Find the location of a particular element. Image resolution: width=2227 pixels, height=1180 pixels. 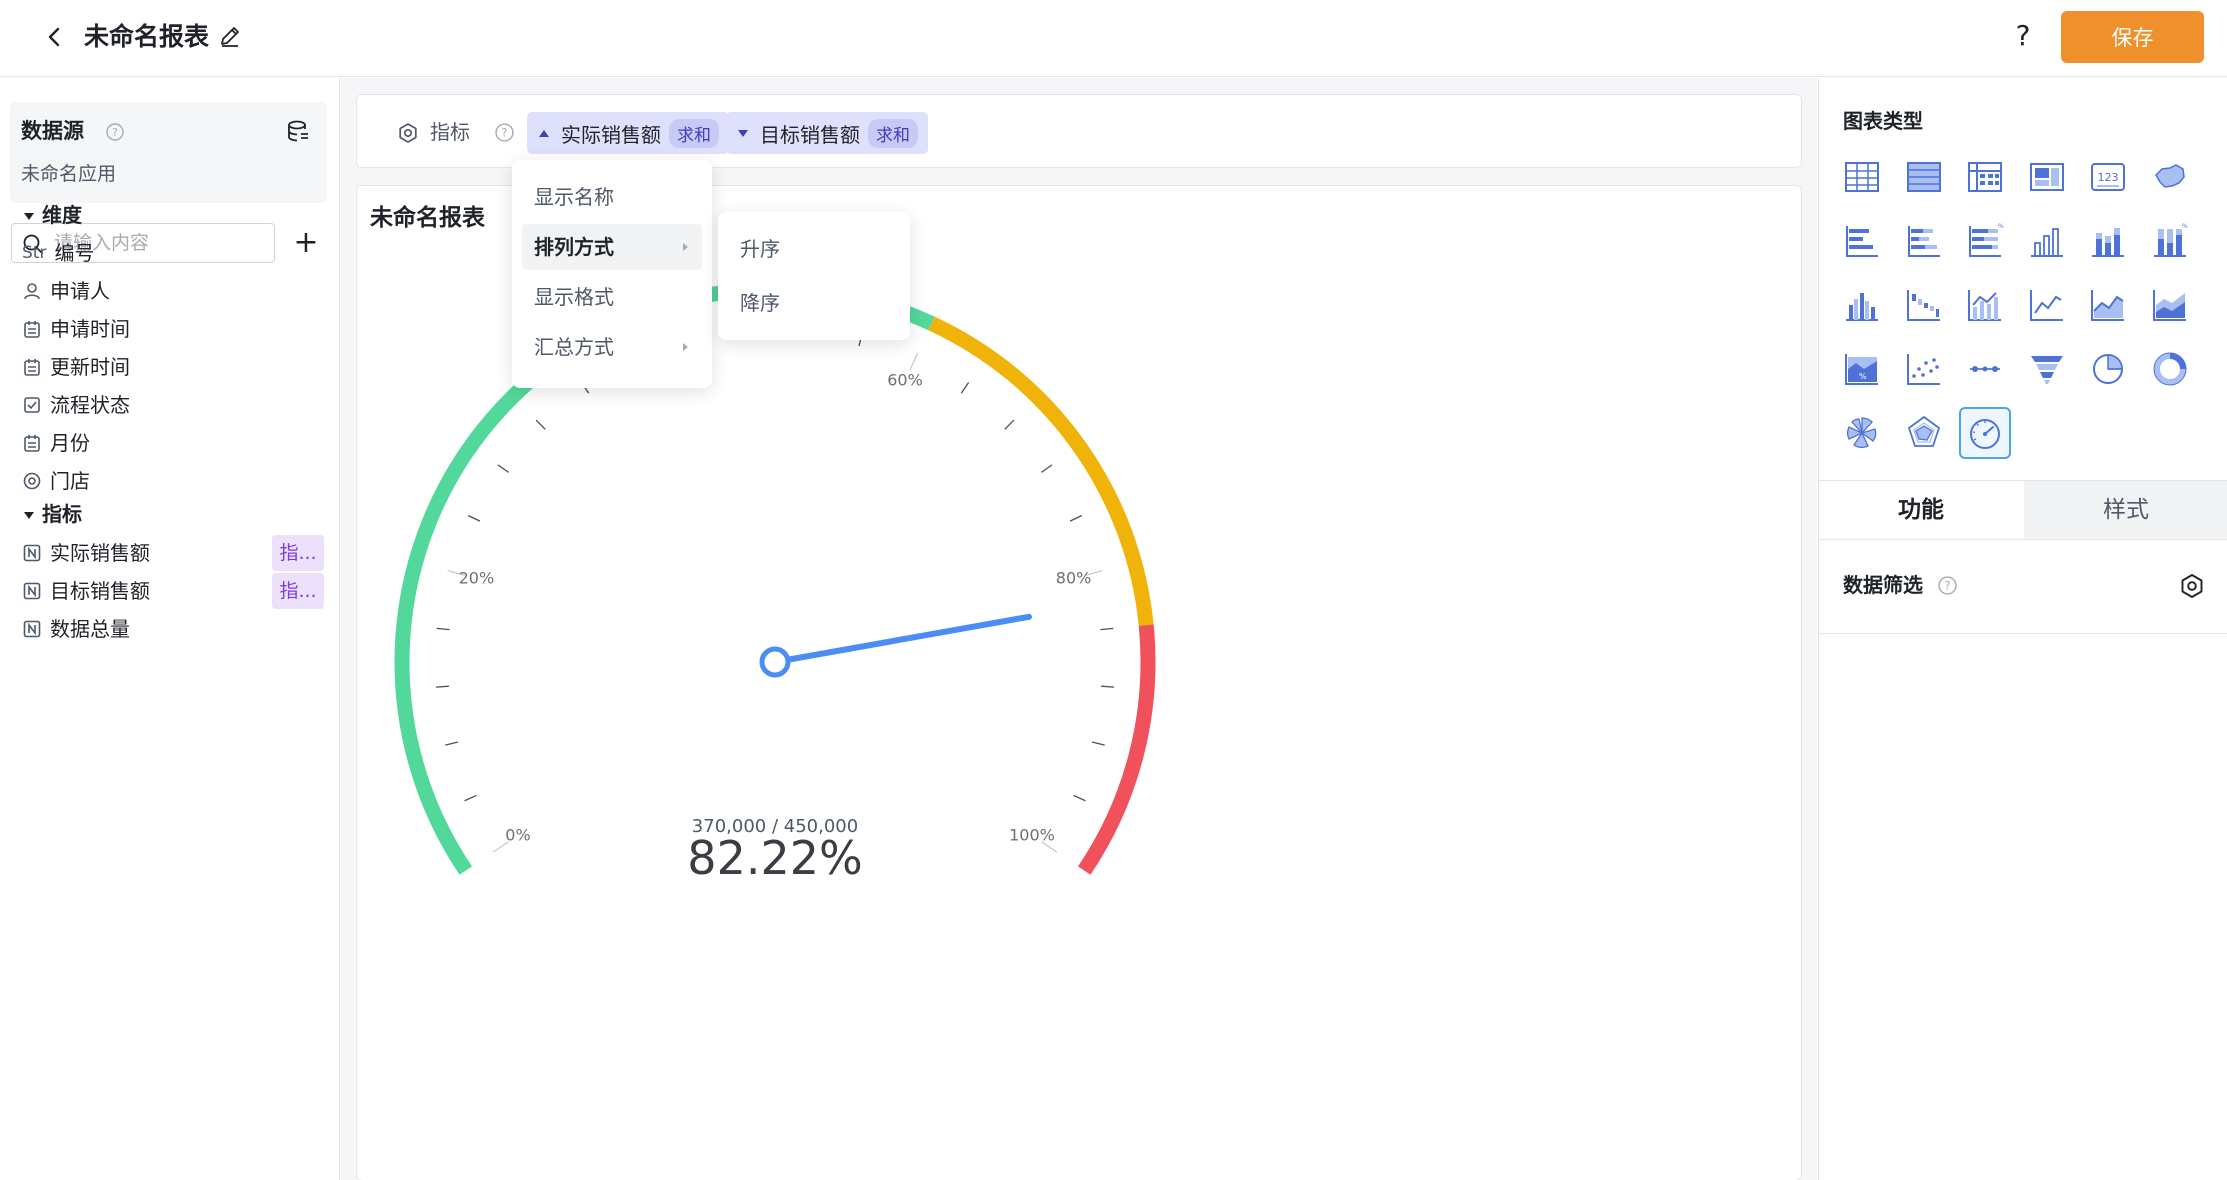

waterfall-icon is located at coordinates (1923, 305).